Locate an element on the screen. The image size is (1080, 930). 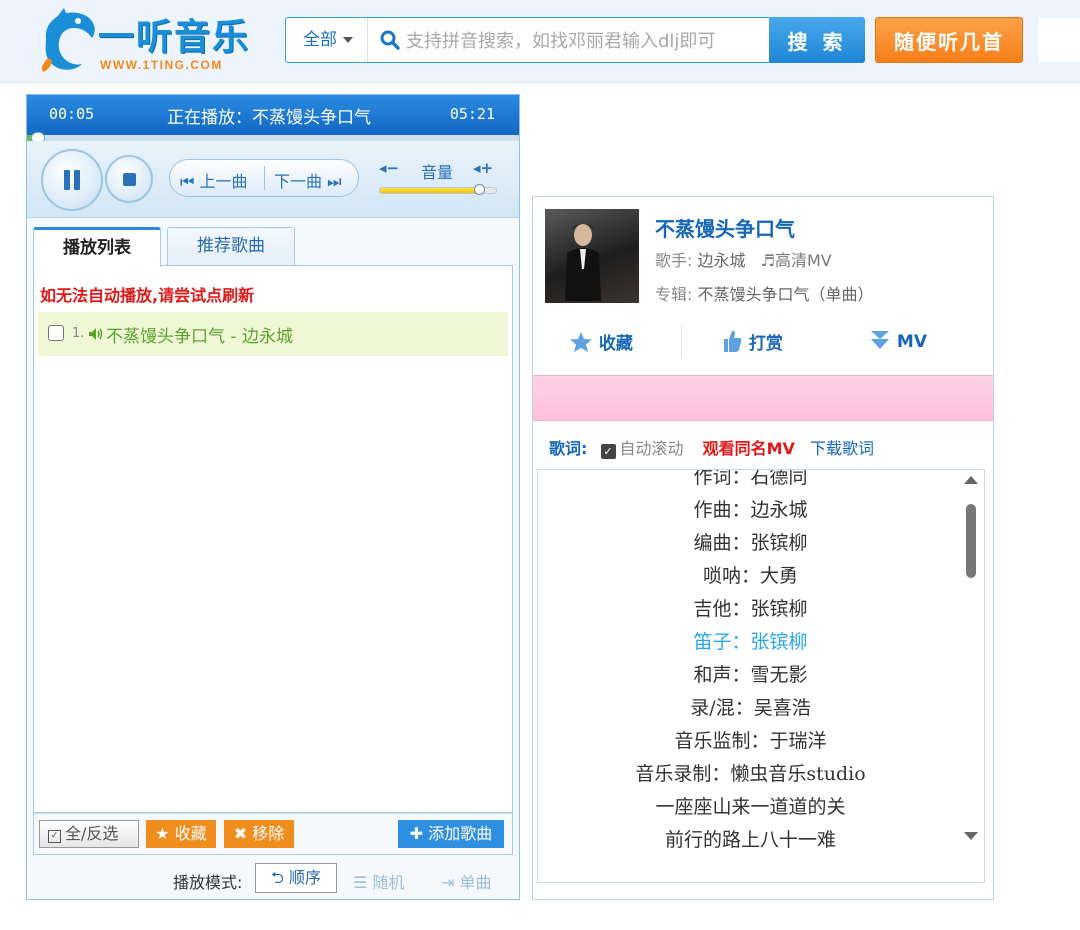
search-scope-label: 全部 is located at coordinates (320, 40).